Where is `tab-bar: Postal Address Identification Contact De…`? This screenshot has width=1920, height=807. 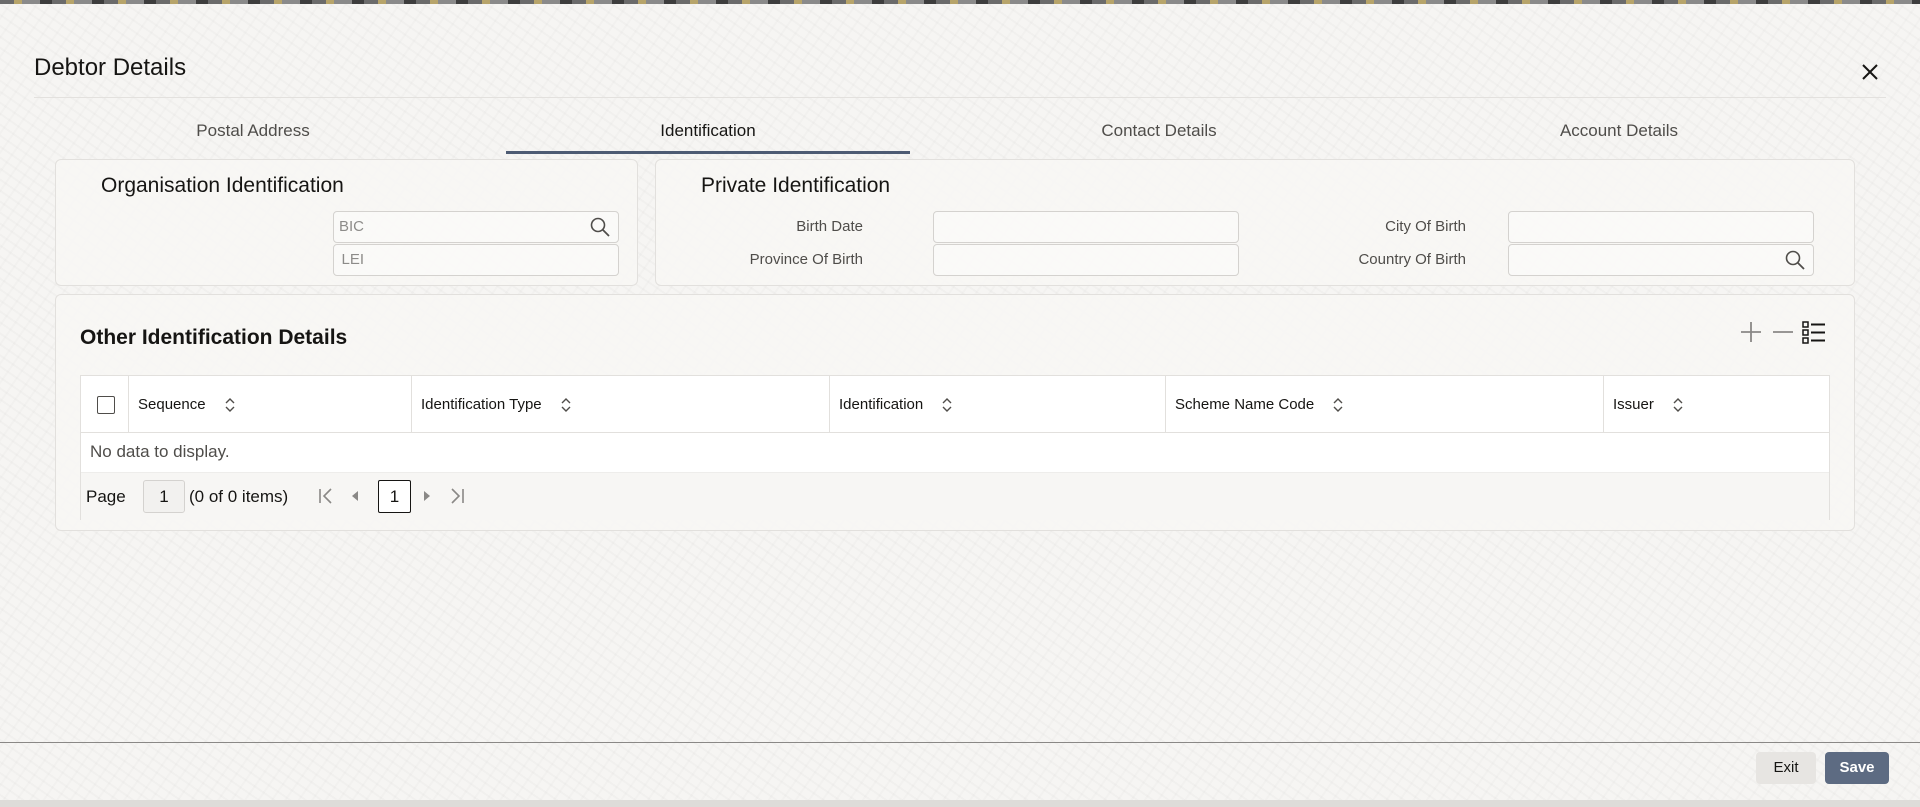 tab-bar: Postal Address Identification Contact De… is located at coordinates (959, 131).